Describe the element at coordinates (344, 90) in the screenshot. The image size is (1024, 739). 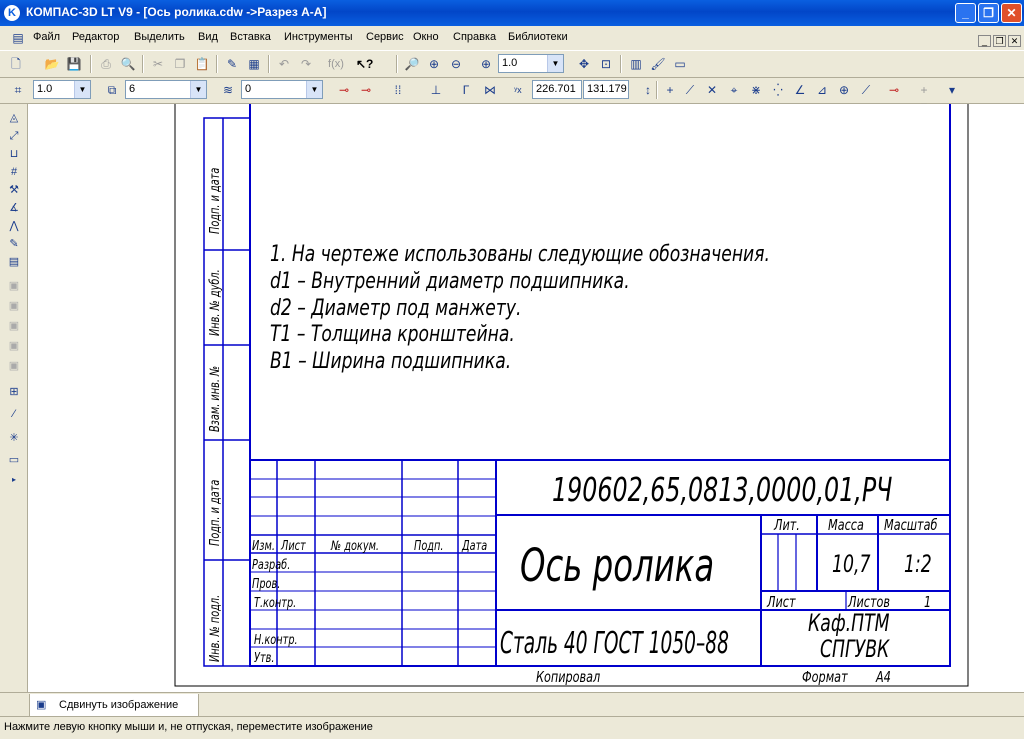
I see `snap-icon: ⊸` at that location.